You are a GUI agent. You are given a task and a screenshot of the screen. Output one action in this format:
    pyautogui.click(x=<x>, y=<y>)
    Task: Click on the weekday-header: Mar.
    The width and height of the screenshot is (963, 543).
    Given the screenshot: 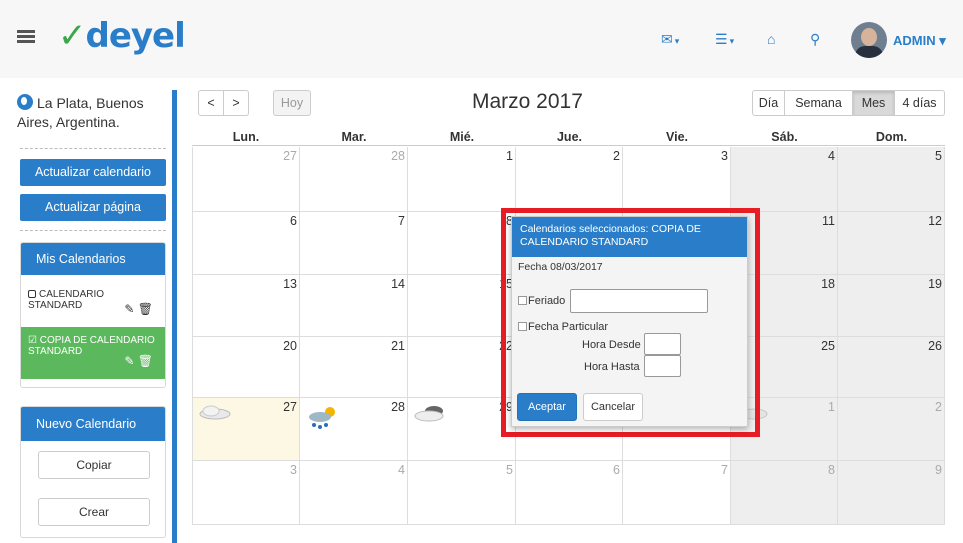 What is the action you would take?
    pyautogui.click(x=354, y=138)
    